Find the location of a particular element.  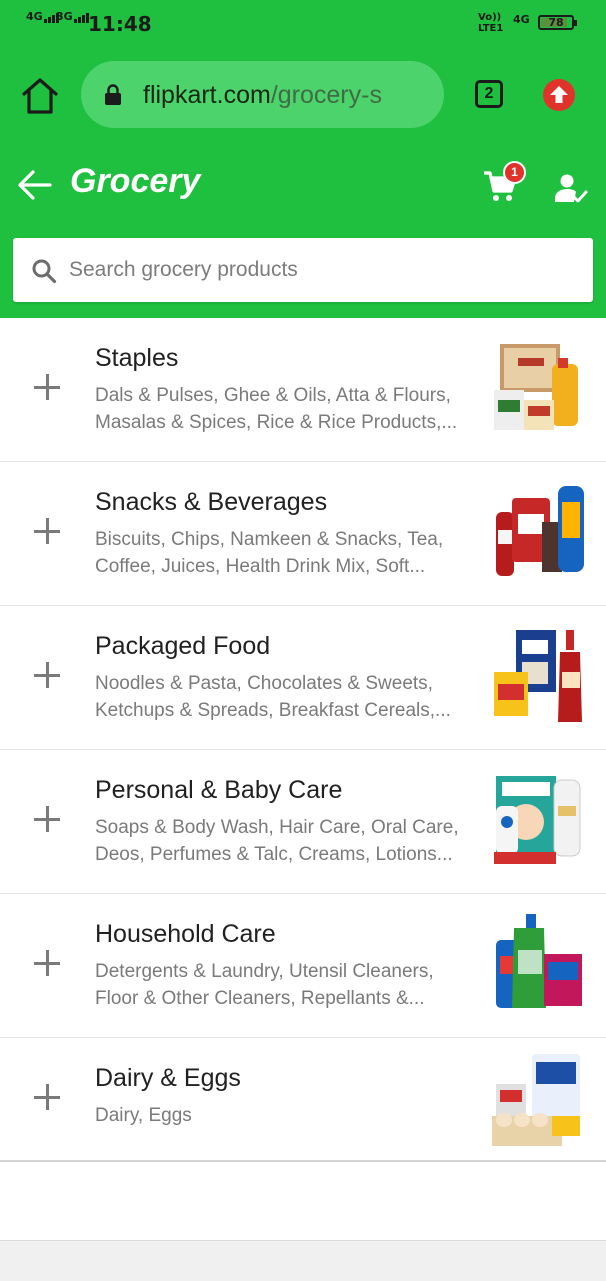

category-title: Dairy & Eggs is located at coordinates (168, 1078).